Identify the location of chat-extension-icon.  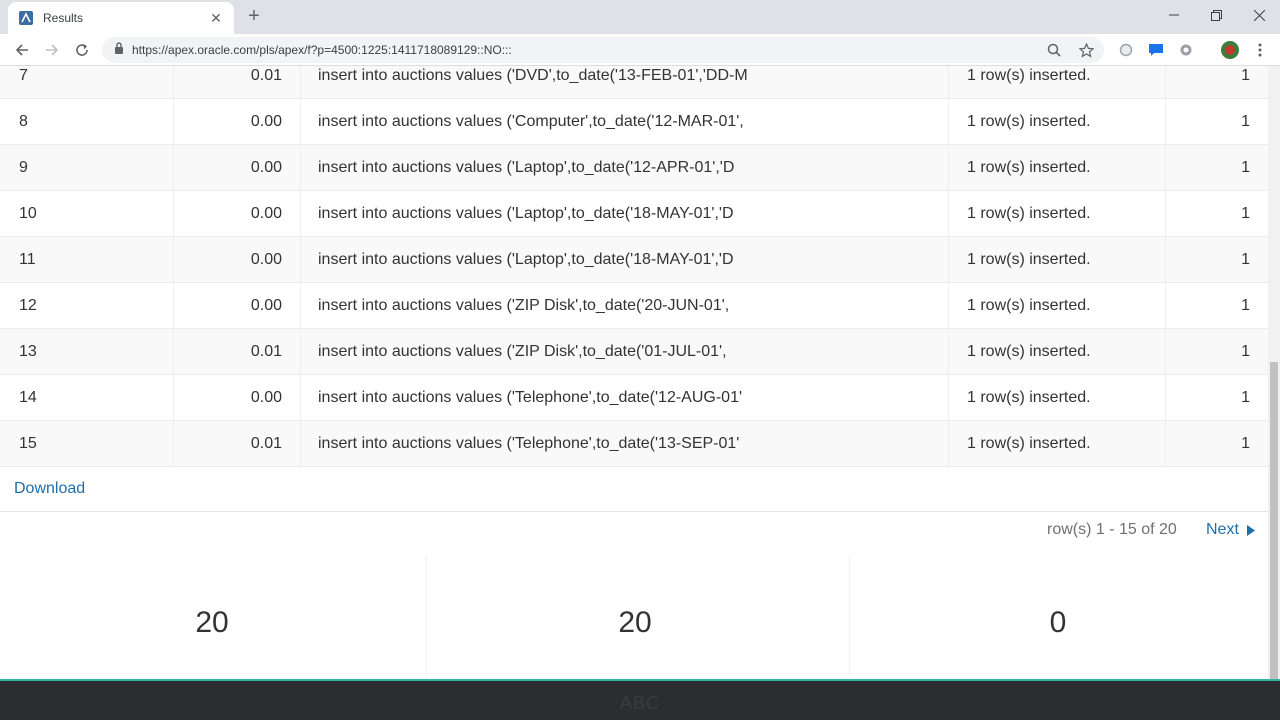
(1156, 50).